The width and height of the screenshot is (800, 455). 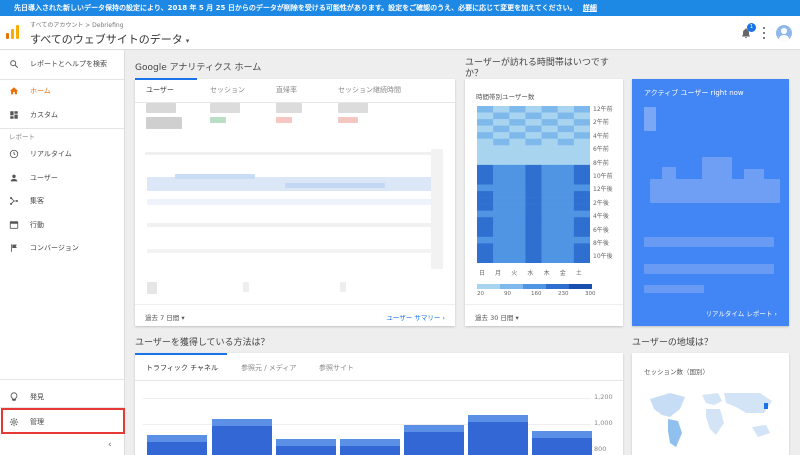 What do you see at coordinates (182, 368) in the screenshot?
I see `tab-traffic-channel: トラフィック チャネル` at bounding box center [182, 368].